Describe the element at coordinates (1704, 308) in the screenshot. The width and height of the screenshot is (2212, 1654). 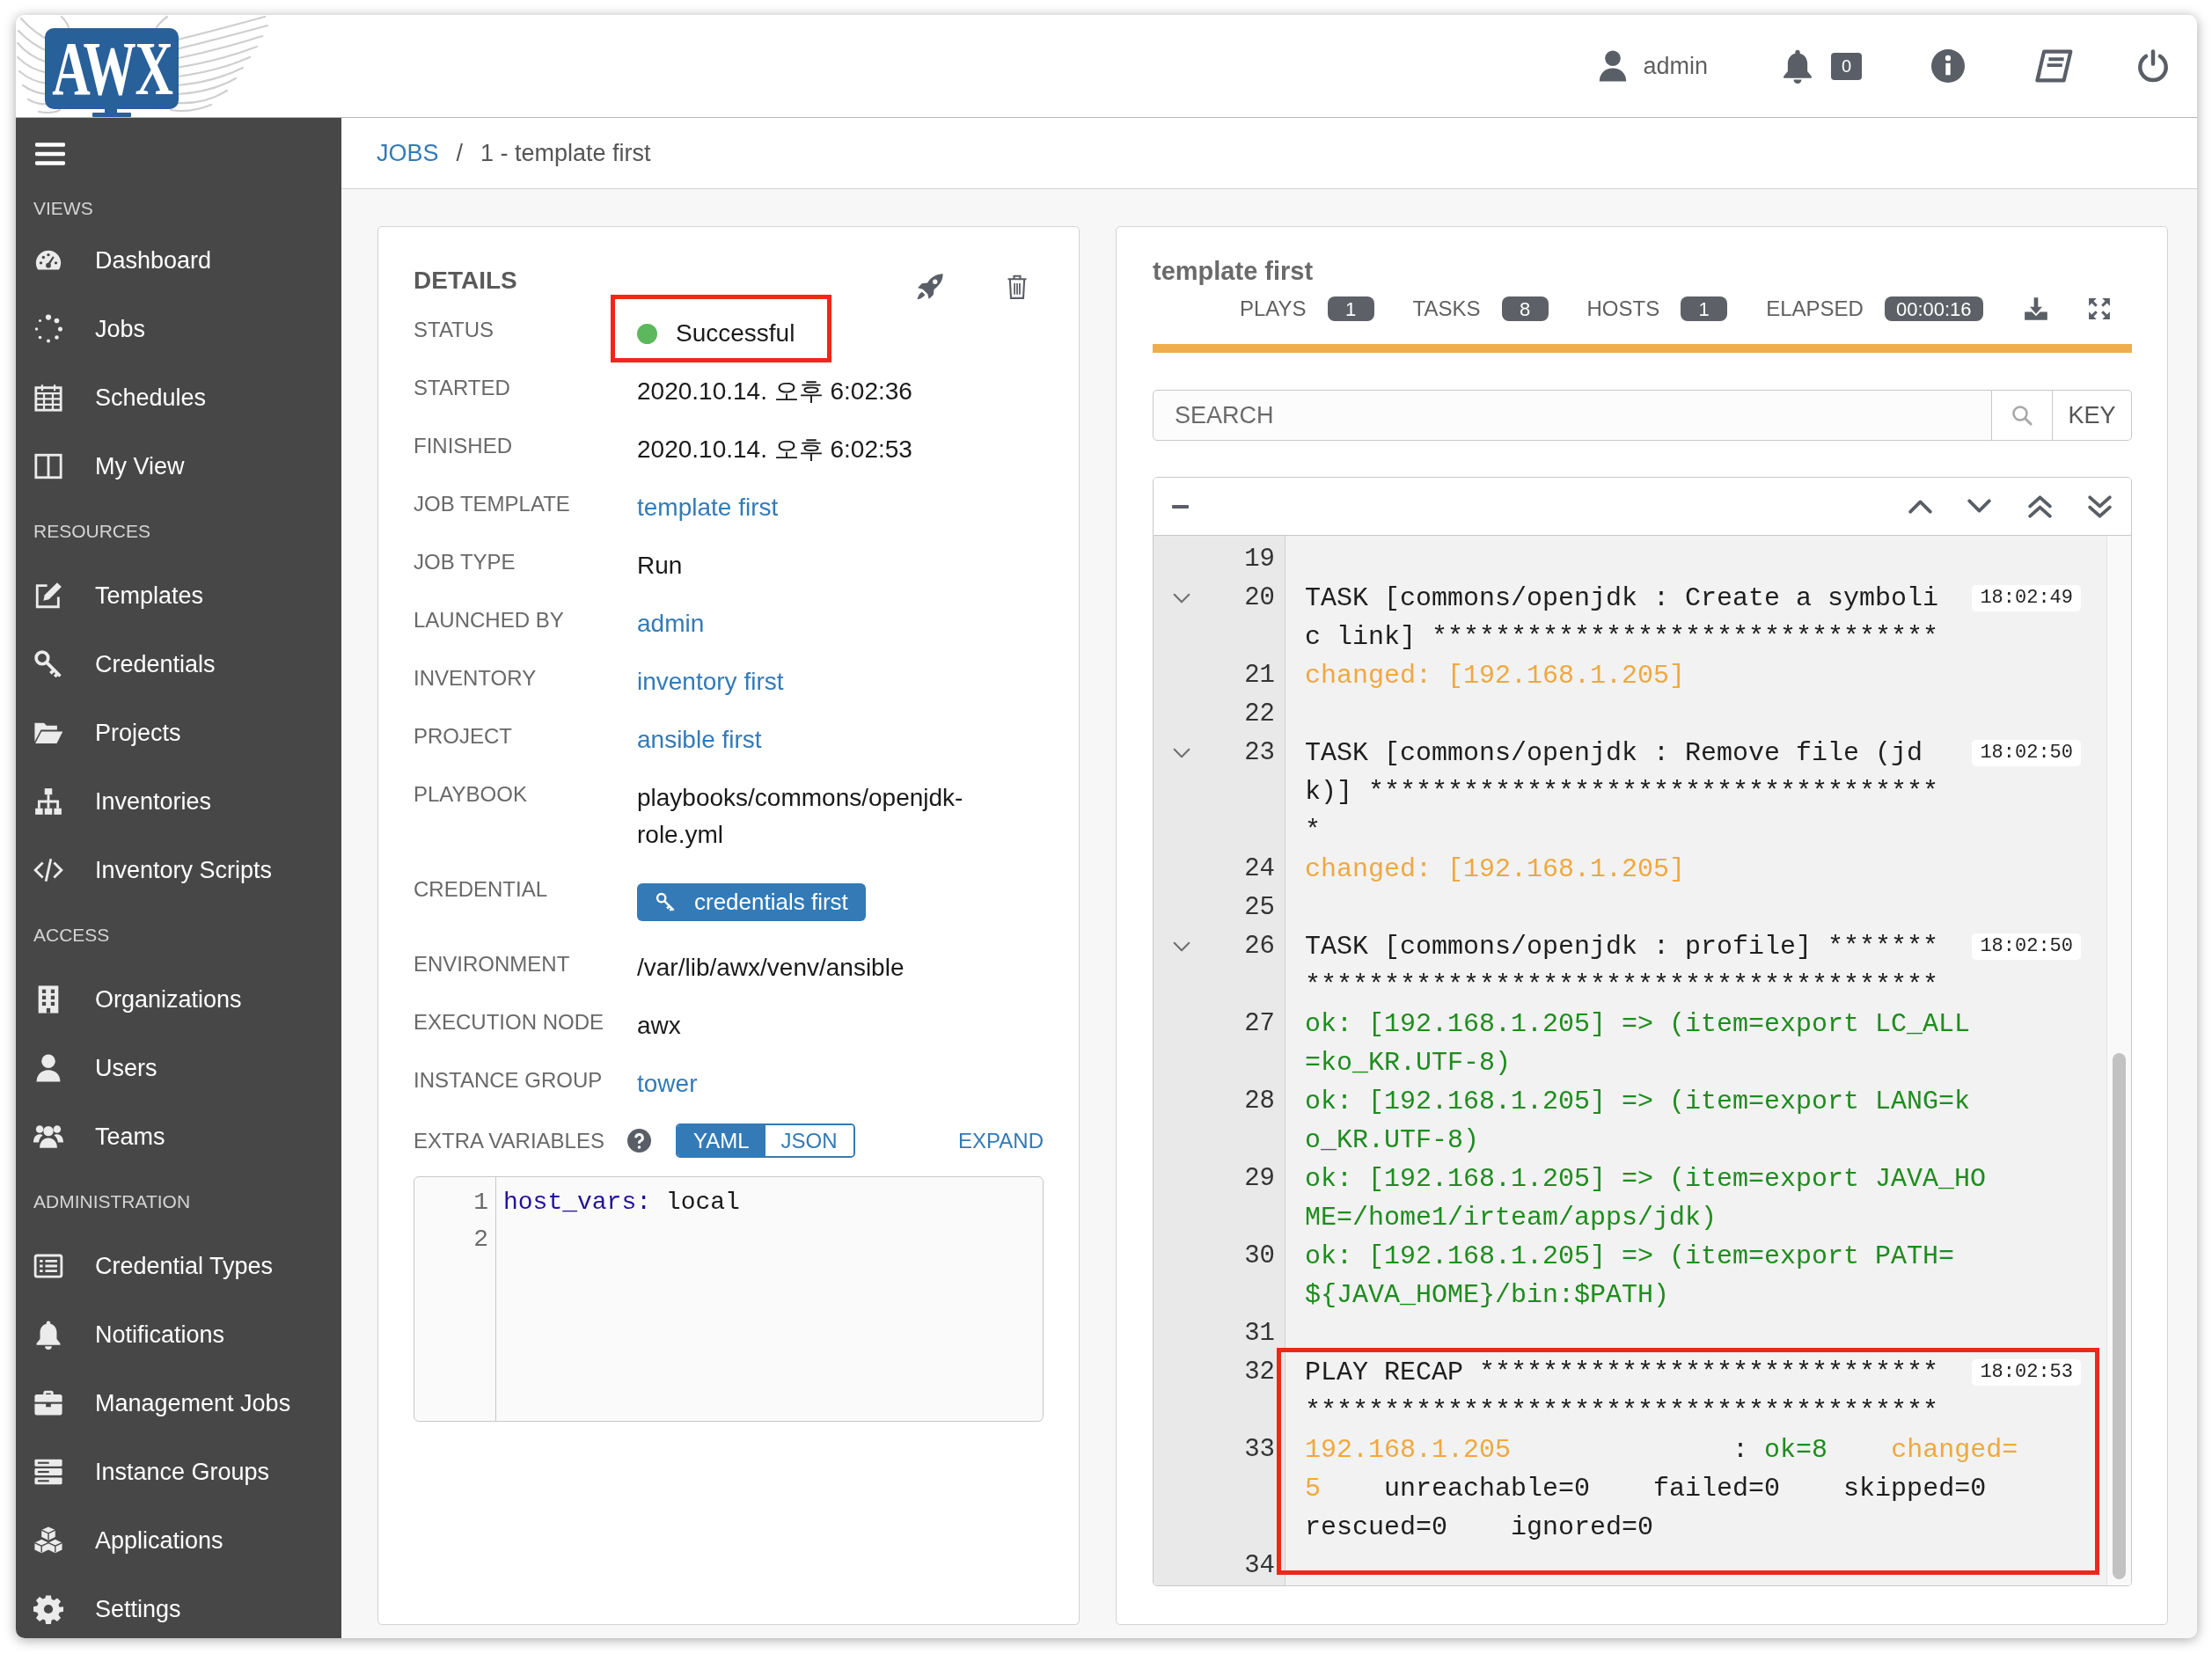
I see `count-badge: 1` at that location.